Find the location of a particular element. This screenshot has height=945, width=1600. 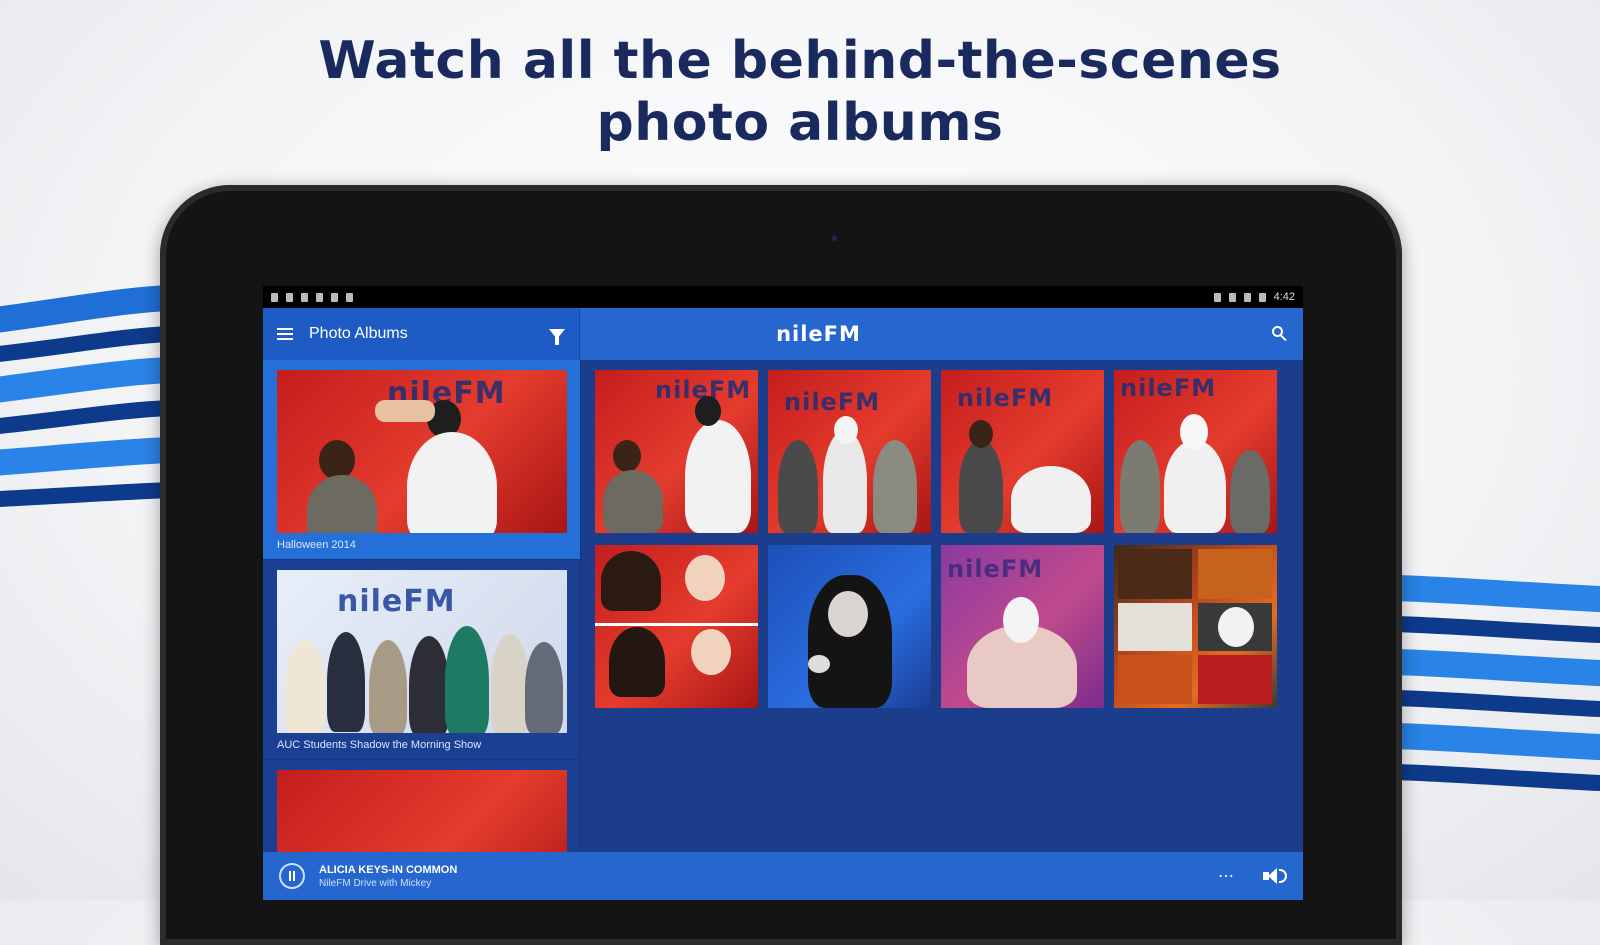

app-bar: Photo Albums nileFM is located at coordinates (783, 334).